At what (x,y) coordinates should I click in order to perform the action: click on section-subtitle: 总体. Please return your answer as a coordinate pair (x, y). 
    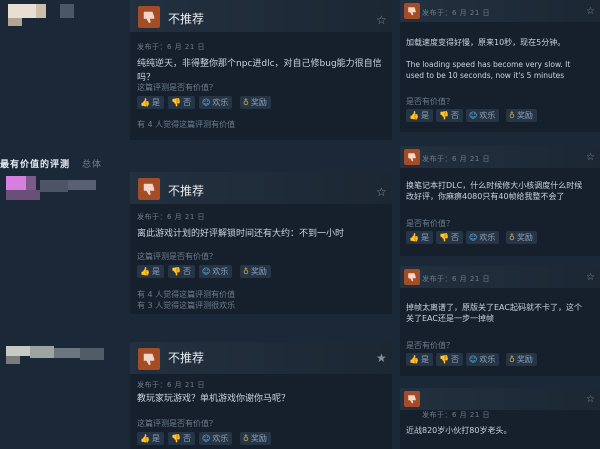
    Looking at the image, I should click on (92, 163).